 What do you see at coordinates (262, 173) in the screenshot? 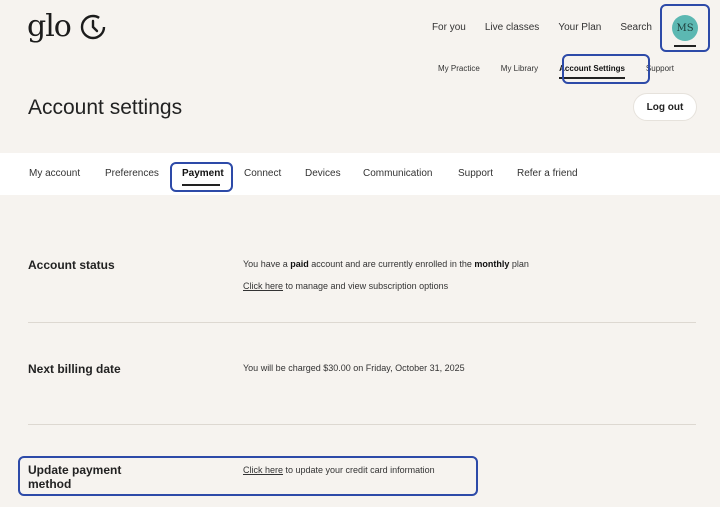
I see `tab-connect: Connect` at bounding box center [262, 173].